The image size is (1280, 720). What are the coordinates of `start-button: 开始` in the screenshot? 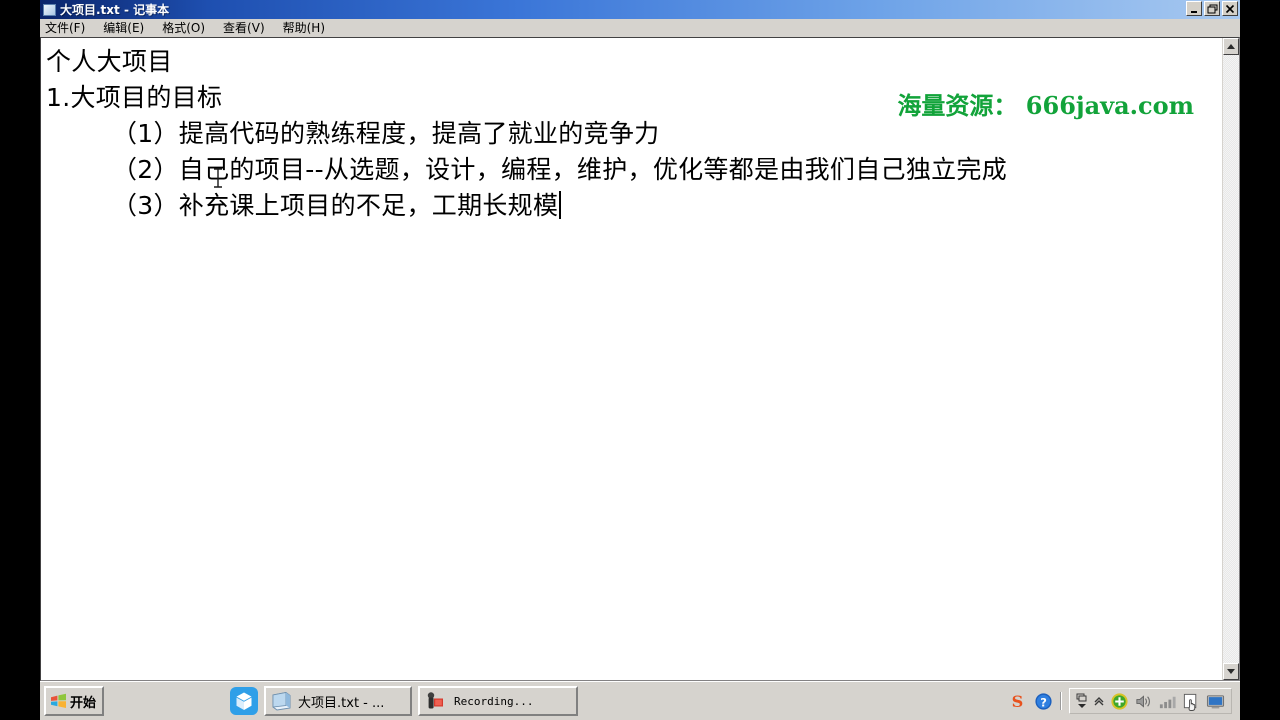 It's located at (74, 701).